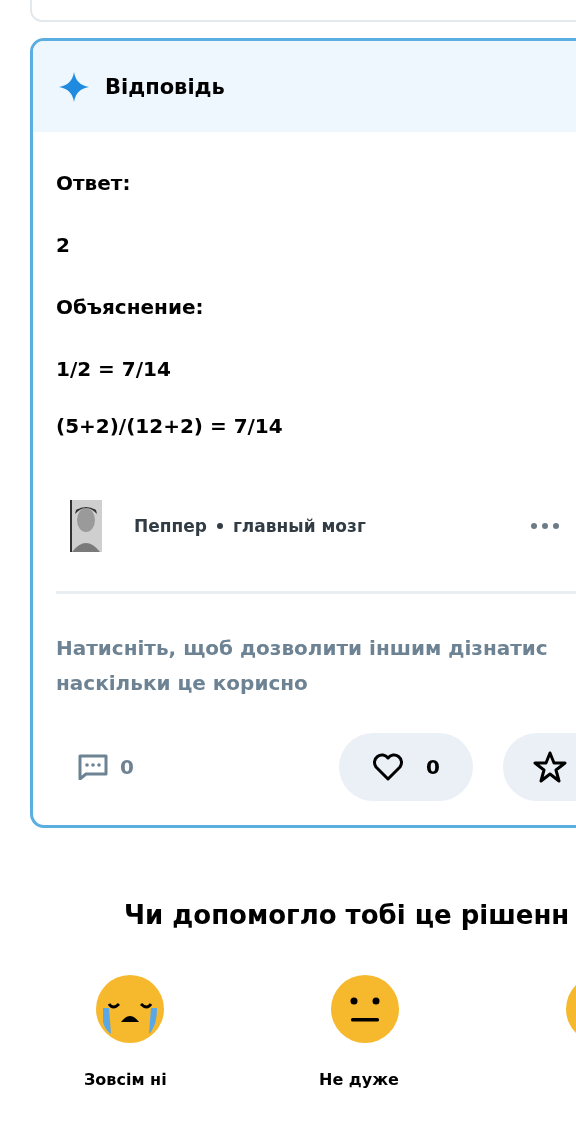  Describe the element at coordinates (127, 767) in the screenshot. I see `comment-count: 0` at that location.